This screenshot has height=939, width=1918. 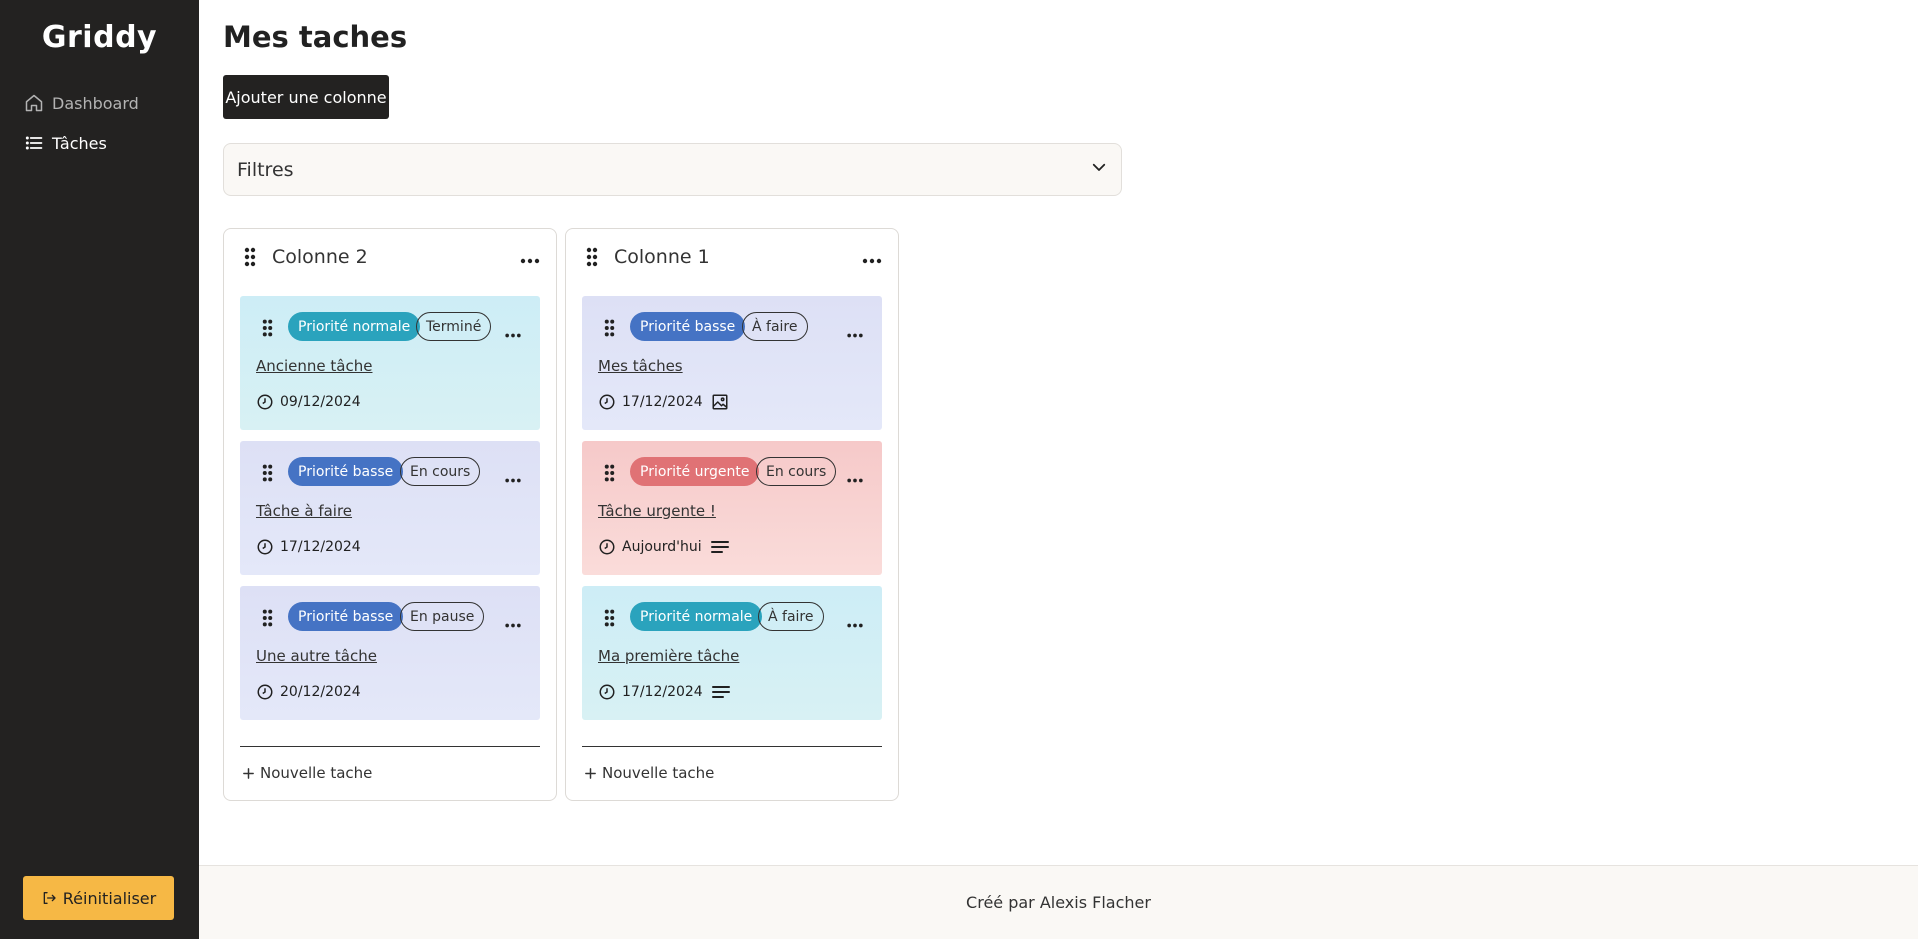 What do you see at coordinates (320, 692) in the screenshot?
I see `task-date: 20/12/2024` at bounding box center [320, 692].